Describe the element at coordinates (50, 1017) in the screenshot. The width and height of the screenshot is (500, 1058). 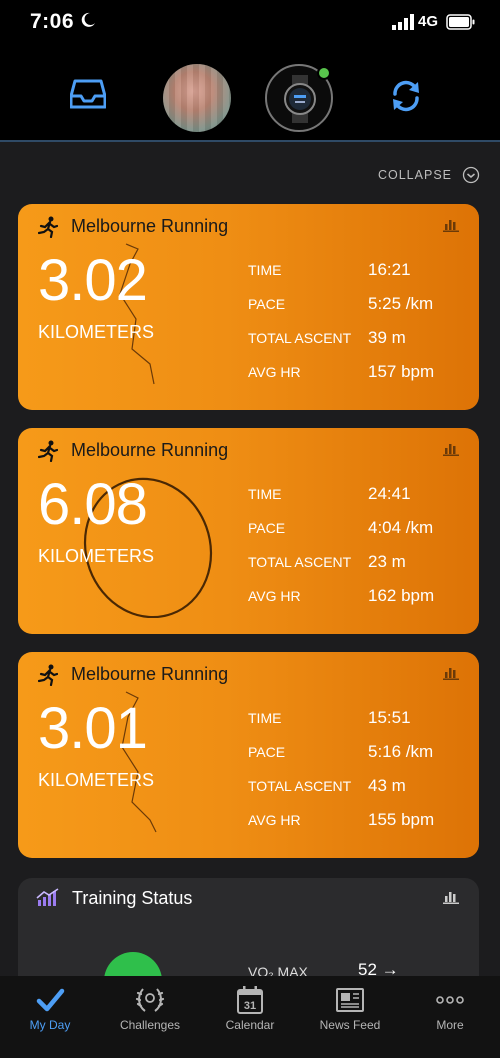
I see `tab-my-day: My Day` at that location.